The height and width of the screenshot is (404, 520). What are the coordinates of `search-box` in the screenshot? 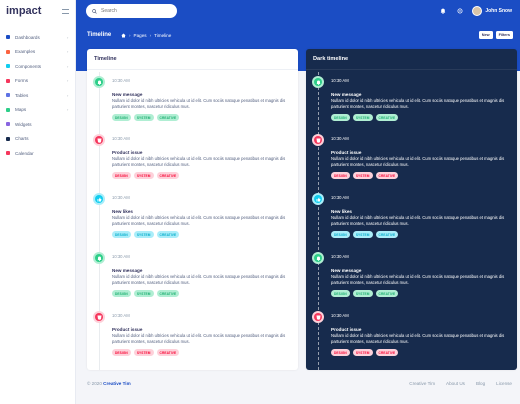 It's located at (131, 11).